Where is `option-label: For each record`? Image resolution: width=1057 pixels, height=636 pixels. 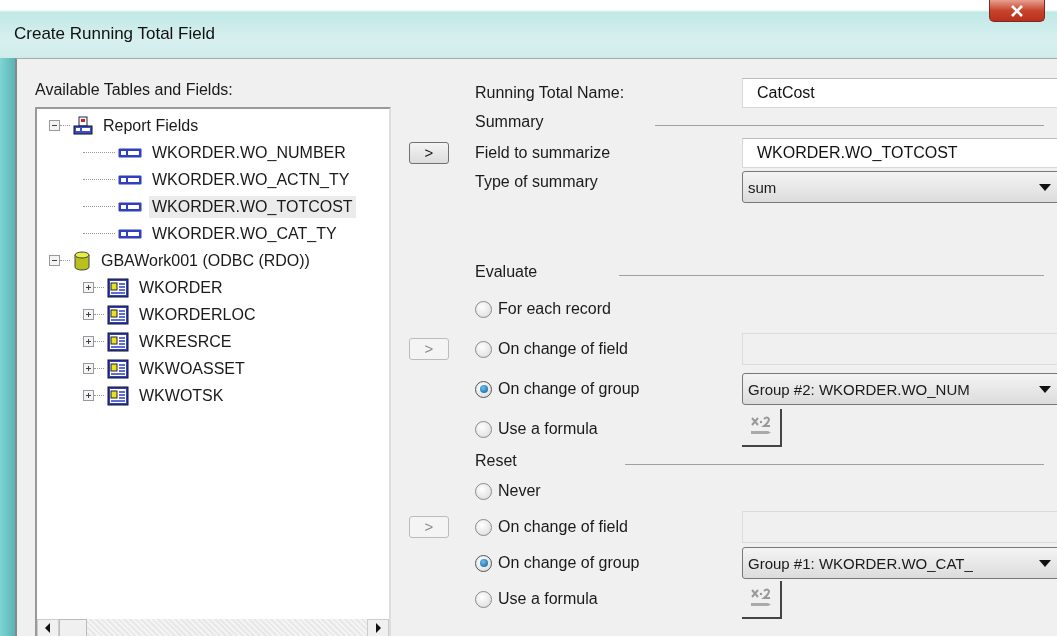 option-label: For each record is located at coordinates (554, 309).